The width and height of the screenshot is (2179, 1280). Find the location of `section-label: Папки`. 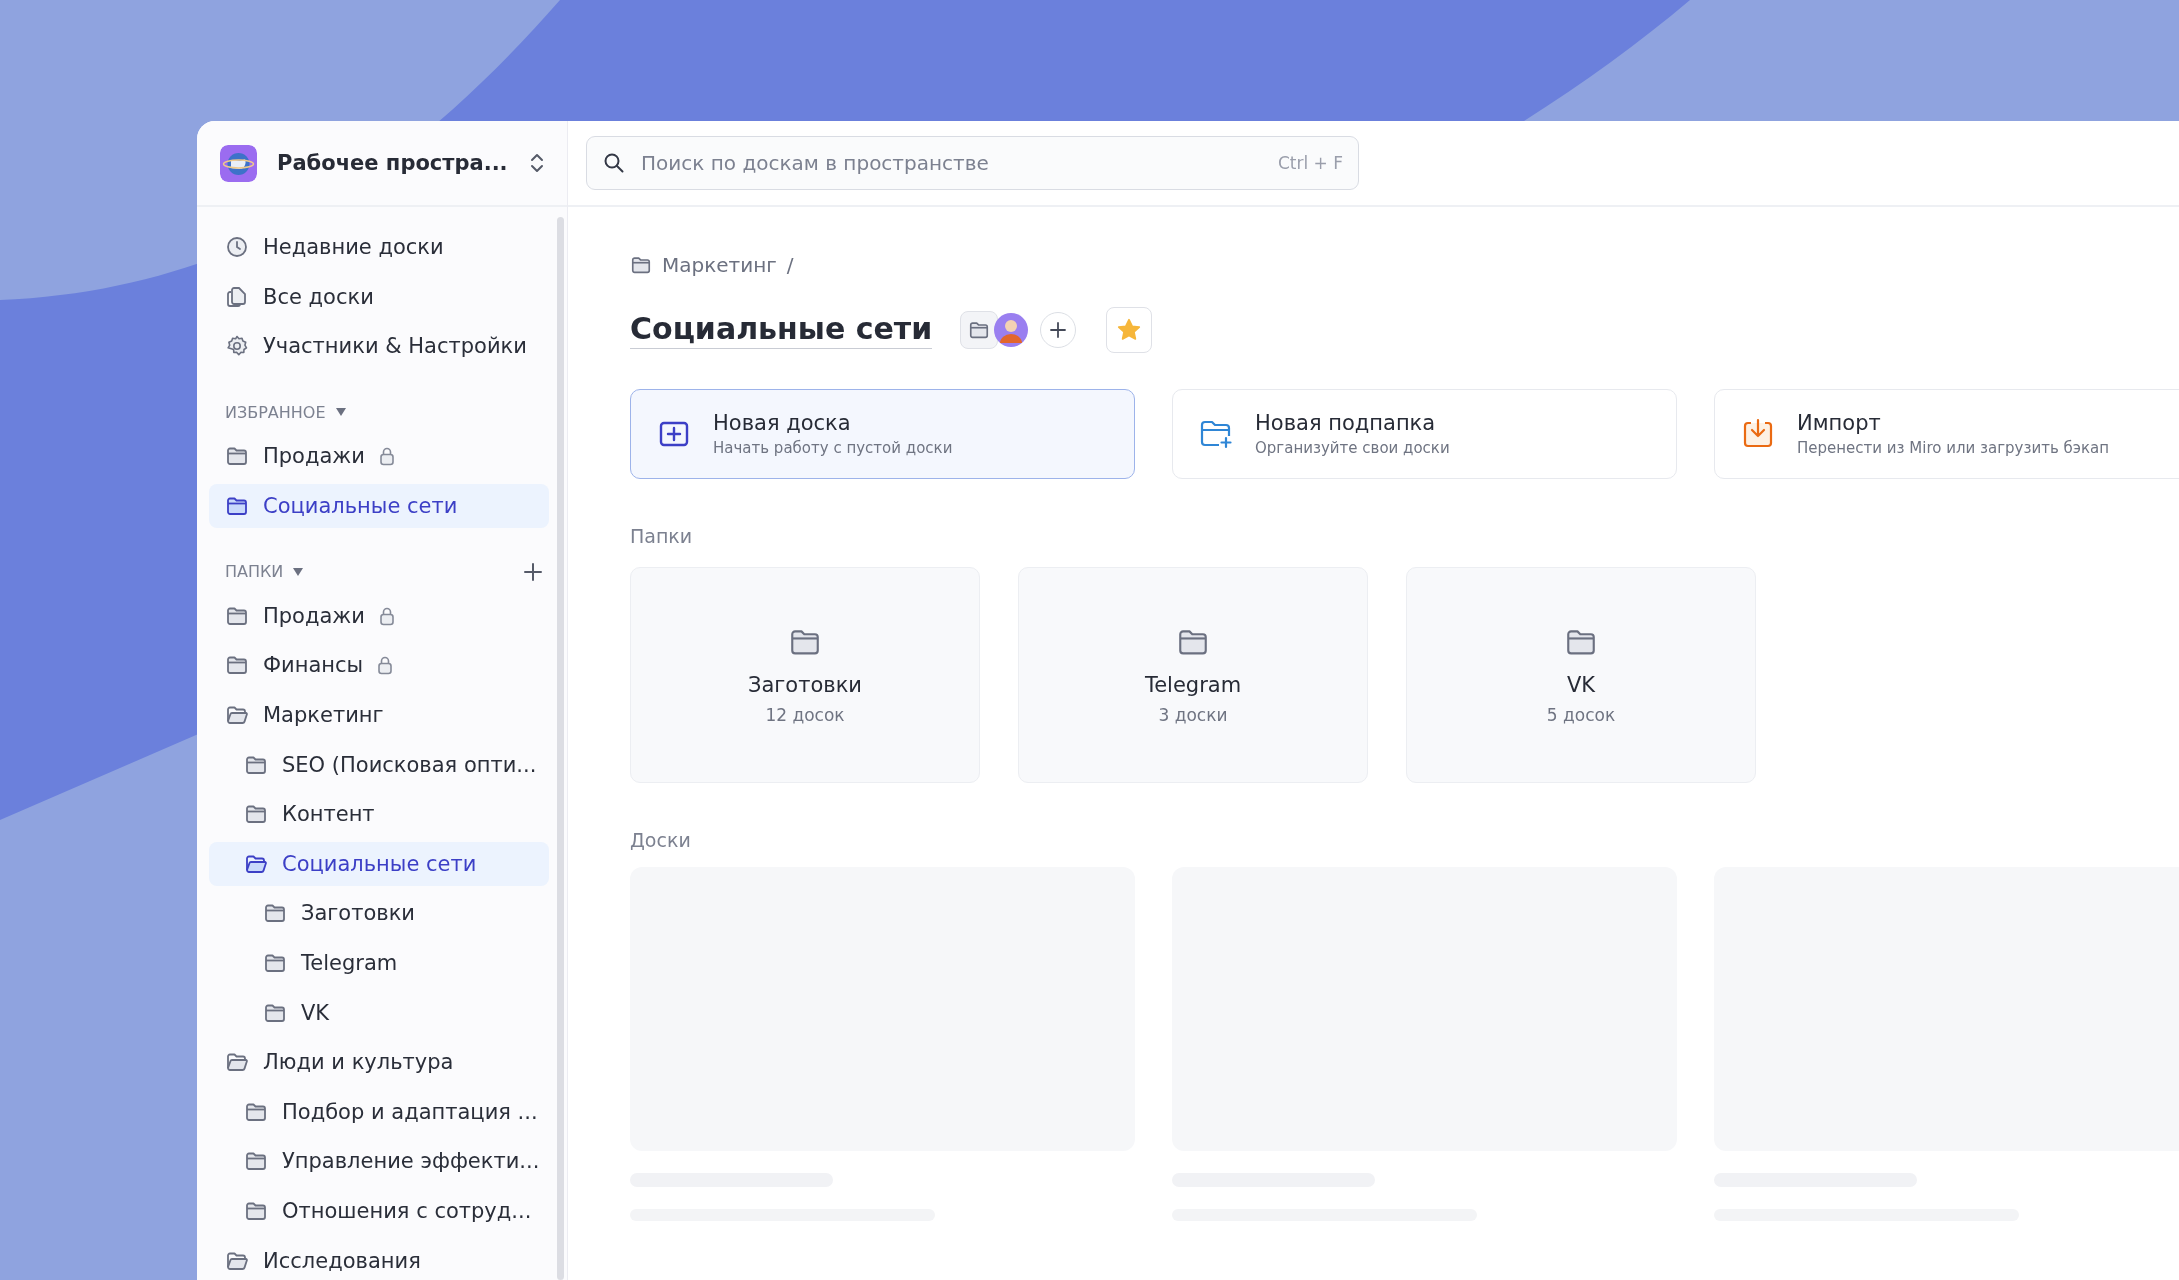

section-label: Папки is located at coordinates (662, 536).